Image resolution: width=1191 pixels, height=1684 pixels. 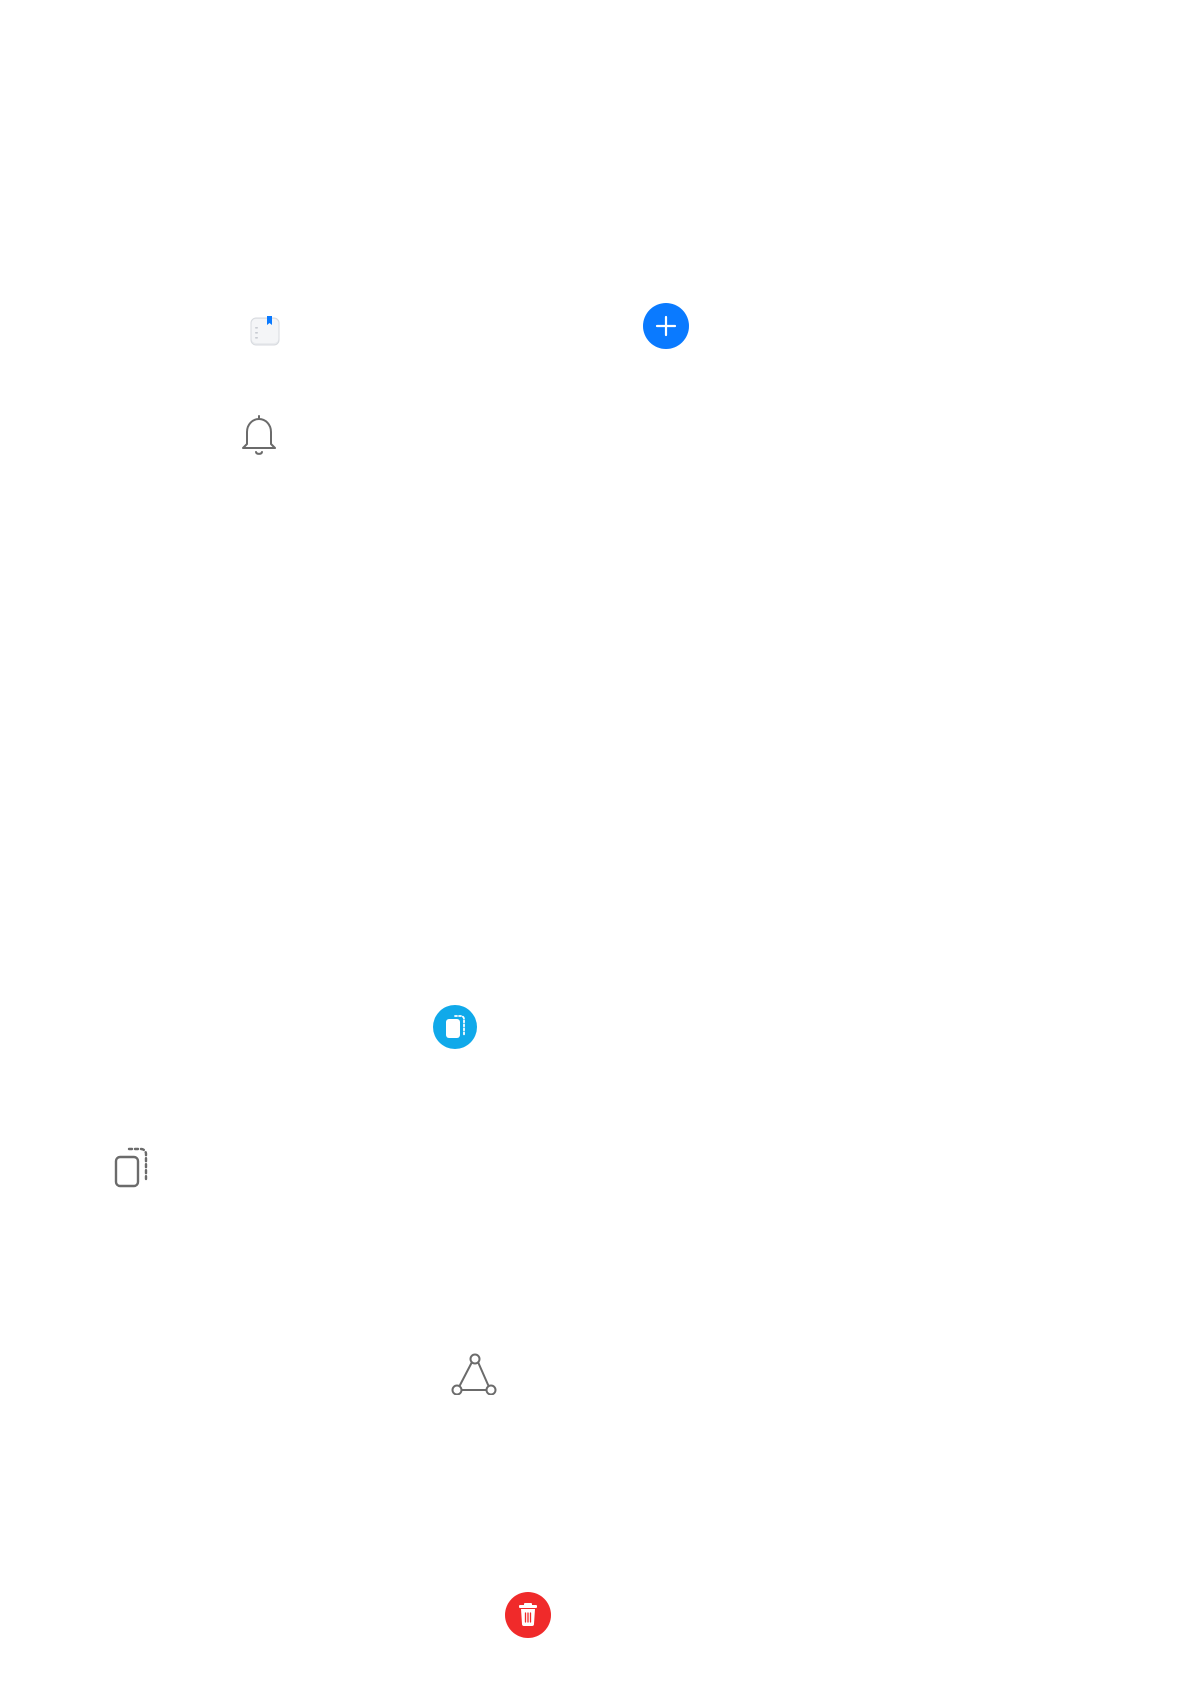 I want to click on clipboard-button, so click(x=455, y=1027).